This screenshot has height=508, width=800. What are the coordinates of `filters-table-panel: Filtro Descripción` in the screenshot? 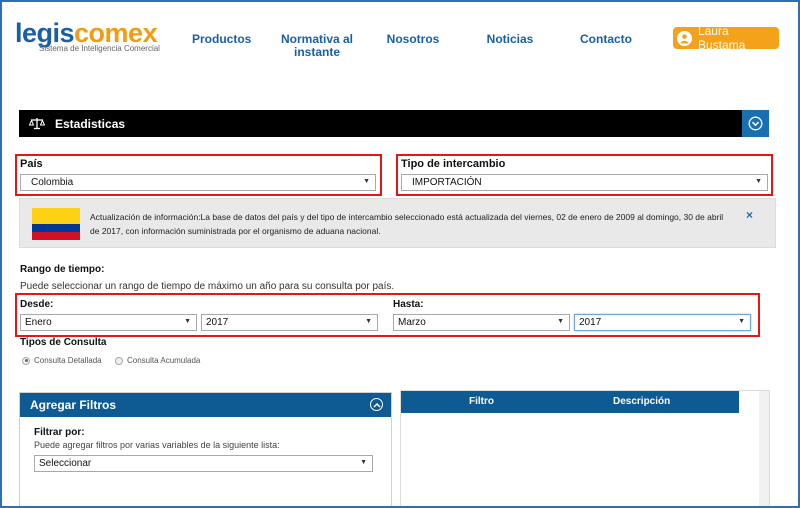 It's located at (585, 449).